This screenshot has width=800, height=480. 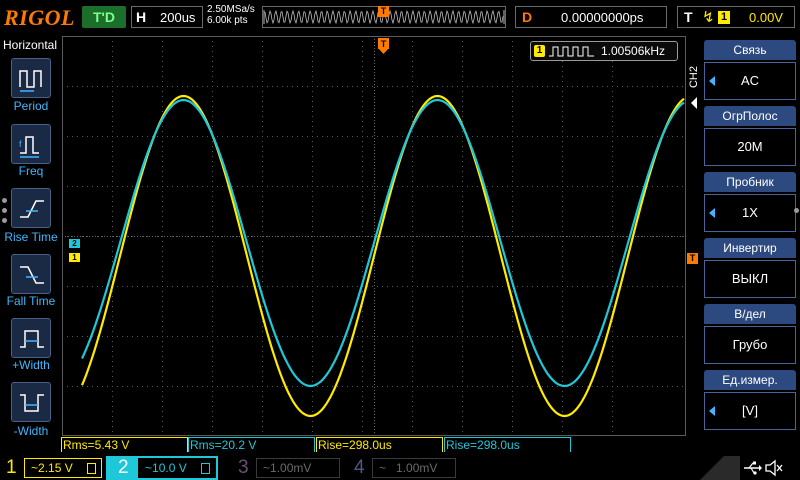 I want to click on probe-value: 1X, so click(x=750, y=212).